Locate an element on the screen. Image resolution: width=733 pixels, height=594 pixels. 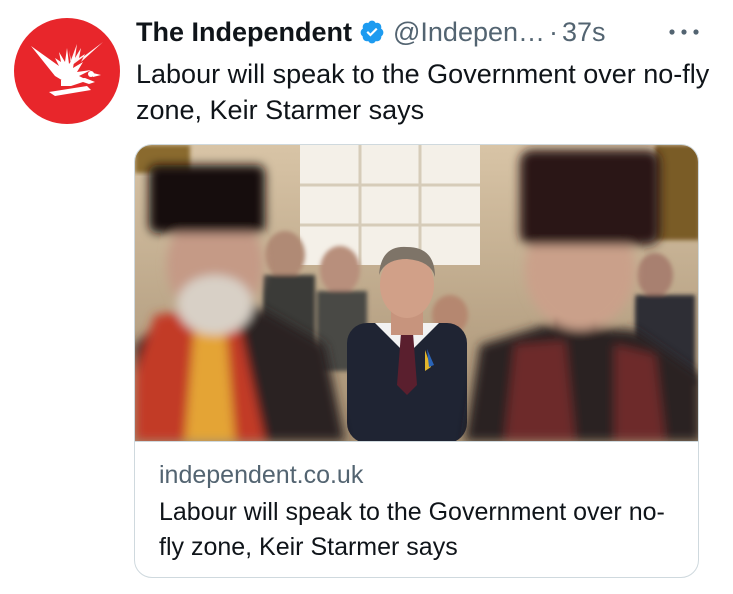
card-divider is located at coordinates (416, 441).